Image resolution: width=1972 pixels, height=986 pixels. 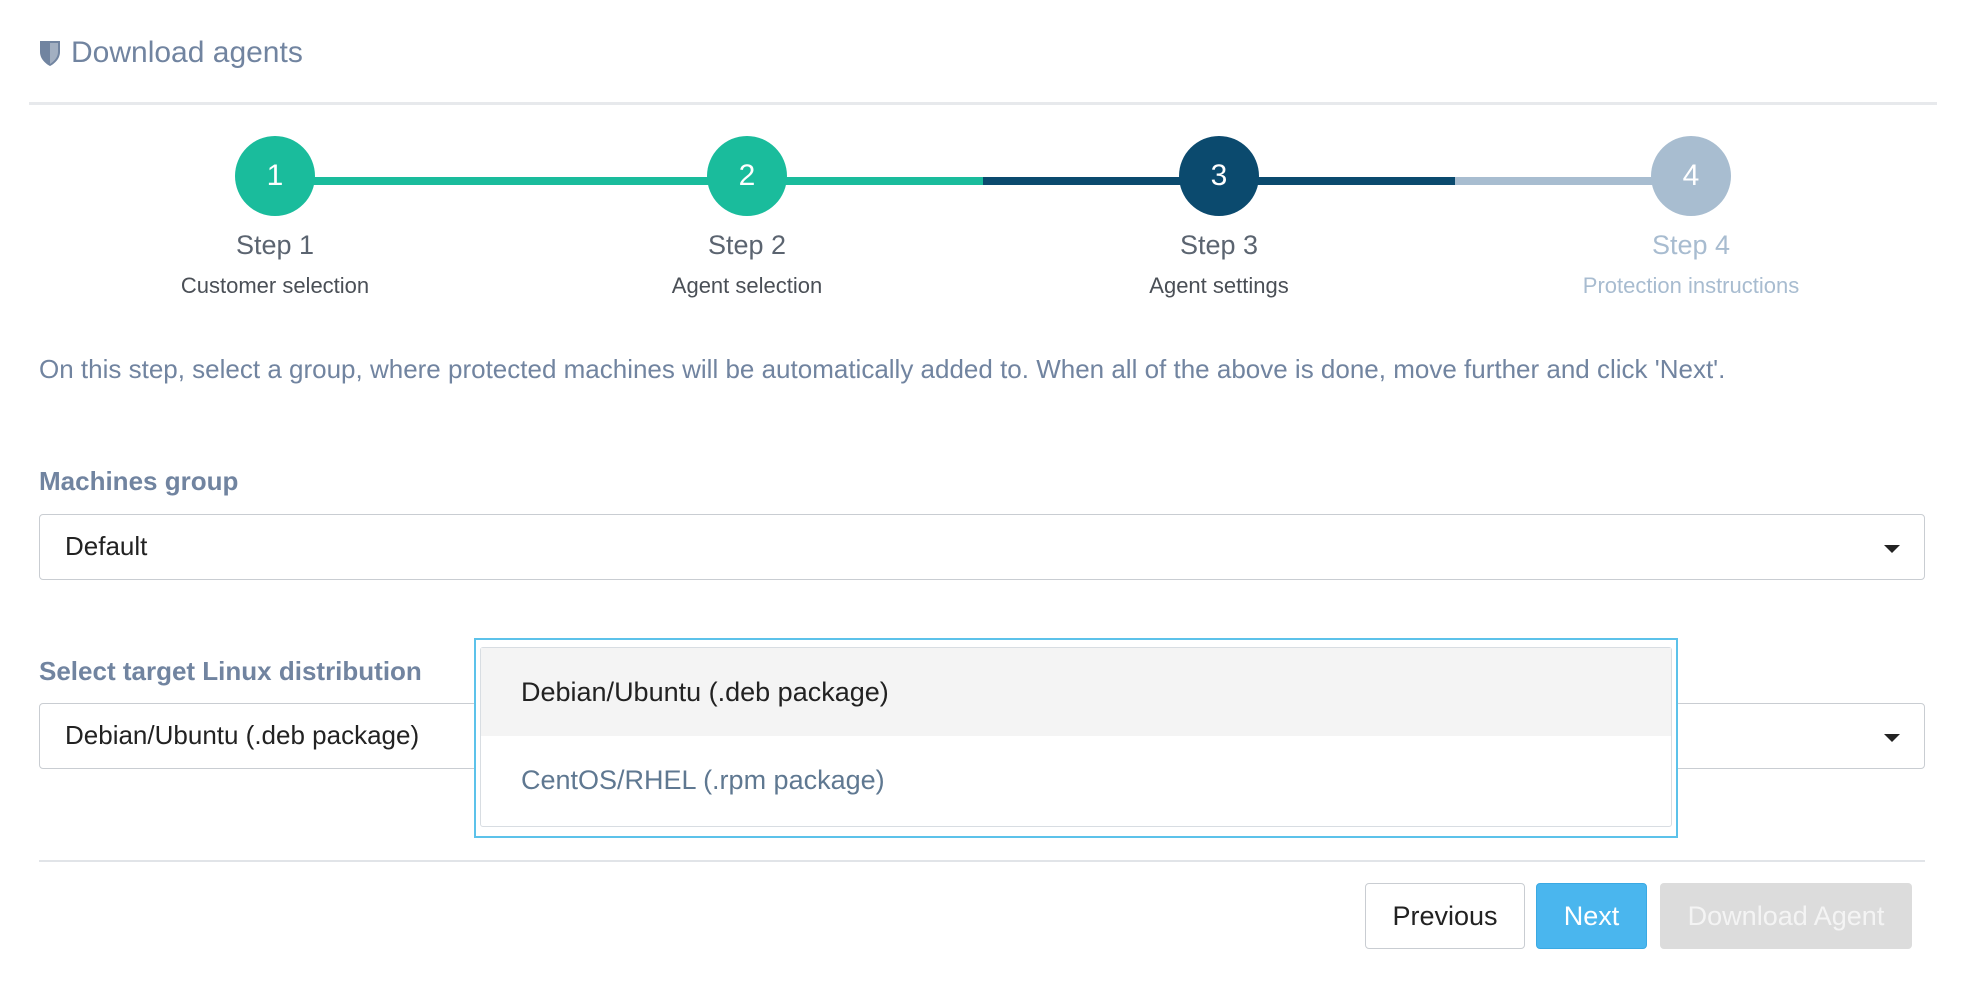 I want to click on linux-distribution-label: Select target Linux distribution, so click(x=230, y=671).